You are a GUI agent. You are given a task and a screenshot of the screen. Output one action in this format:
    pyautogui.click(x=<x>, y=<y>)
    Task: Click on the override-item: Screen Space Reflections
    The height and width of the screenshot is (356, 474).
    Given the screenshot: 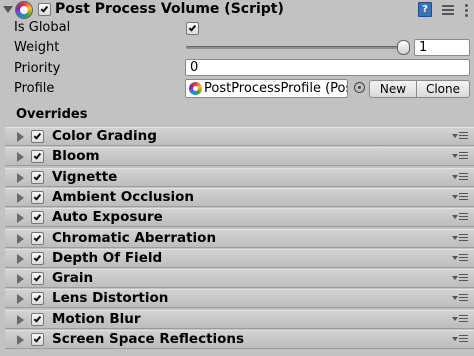 What is the action you would take?
    pyautogui.click(x=237, y=340)
    